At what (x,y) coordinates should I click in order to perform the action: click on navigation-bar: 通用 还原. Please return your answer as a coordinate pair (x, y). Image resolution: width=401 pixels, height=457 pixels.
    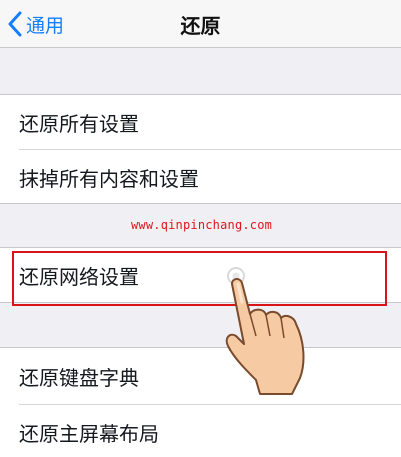
    Looking at the image, I should click on (200, 24).